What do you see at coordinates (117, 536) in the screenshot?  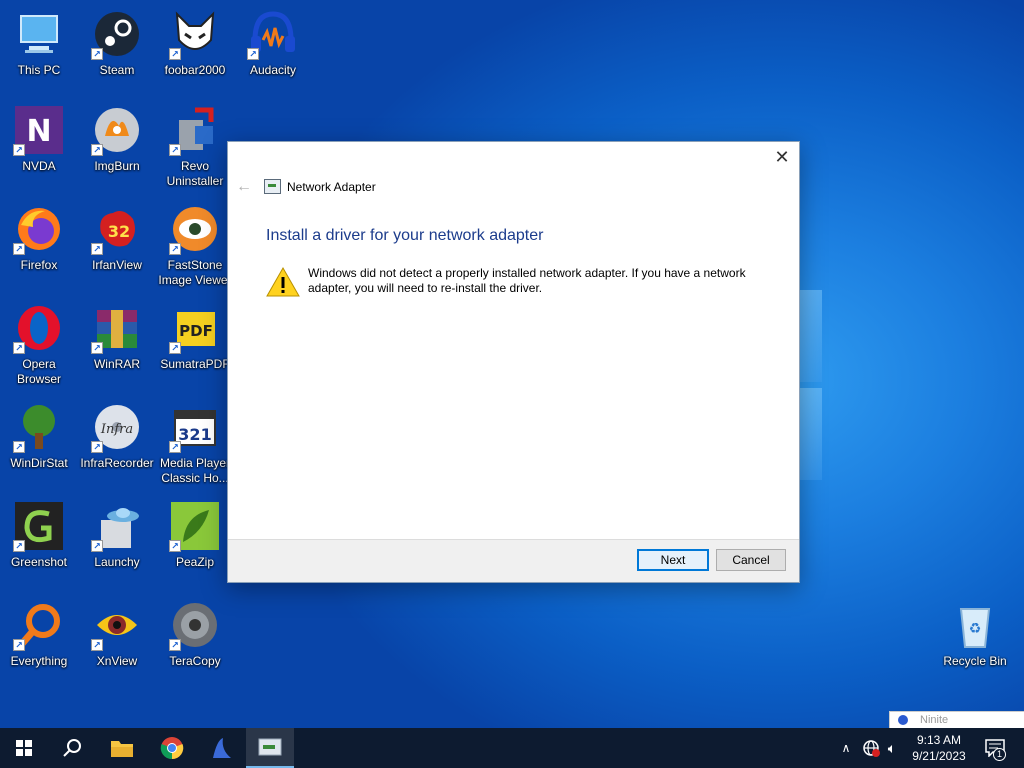 I see `desktop-icon-launchy: ↗ Launchy` at bounding box center [117, 536].